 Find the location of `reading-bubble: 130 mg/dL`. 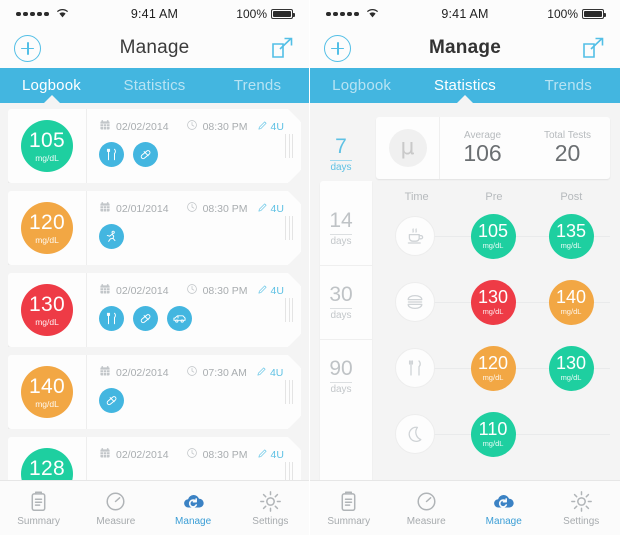

reading-bubble: 130 mg/dL is located at coordinates (47, 310).